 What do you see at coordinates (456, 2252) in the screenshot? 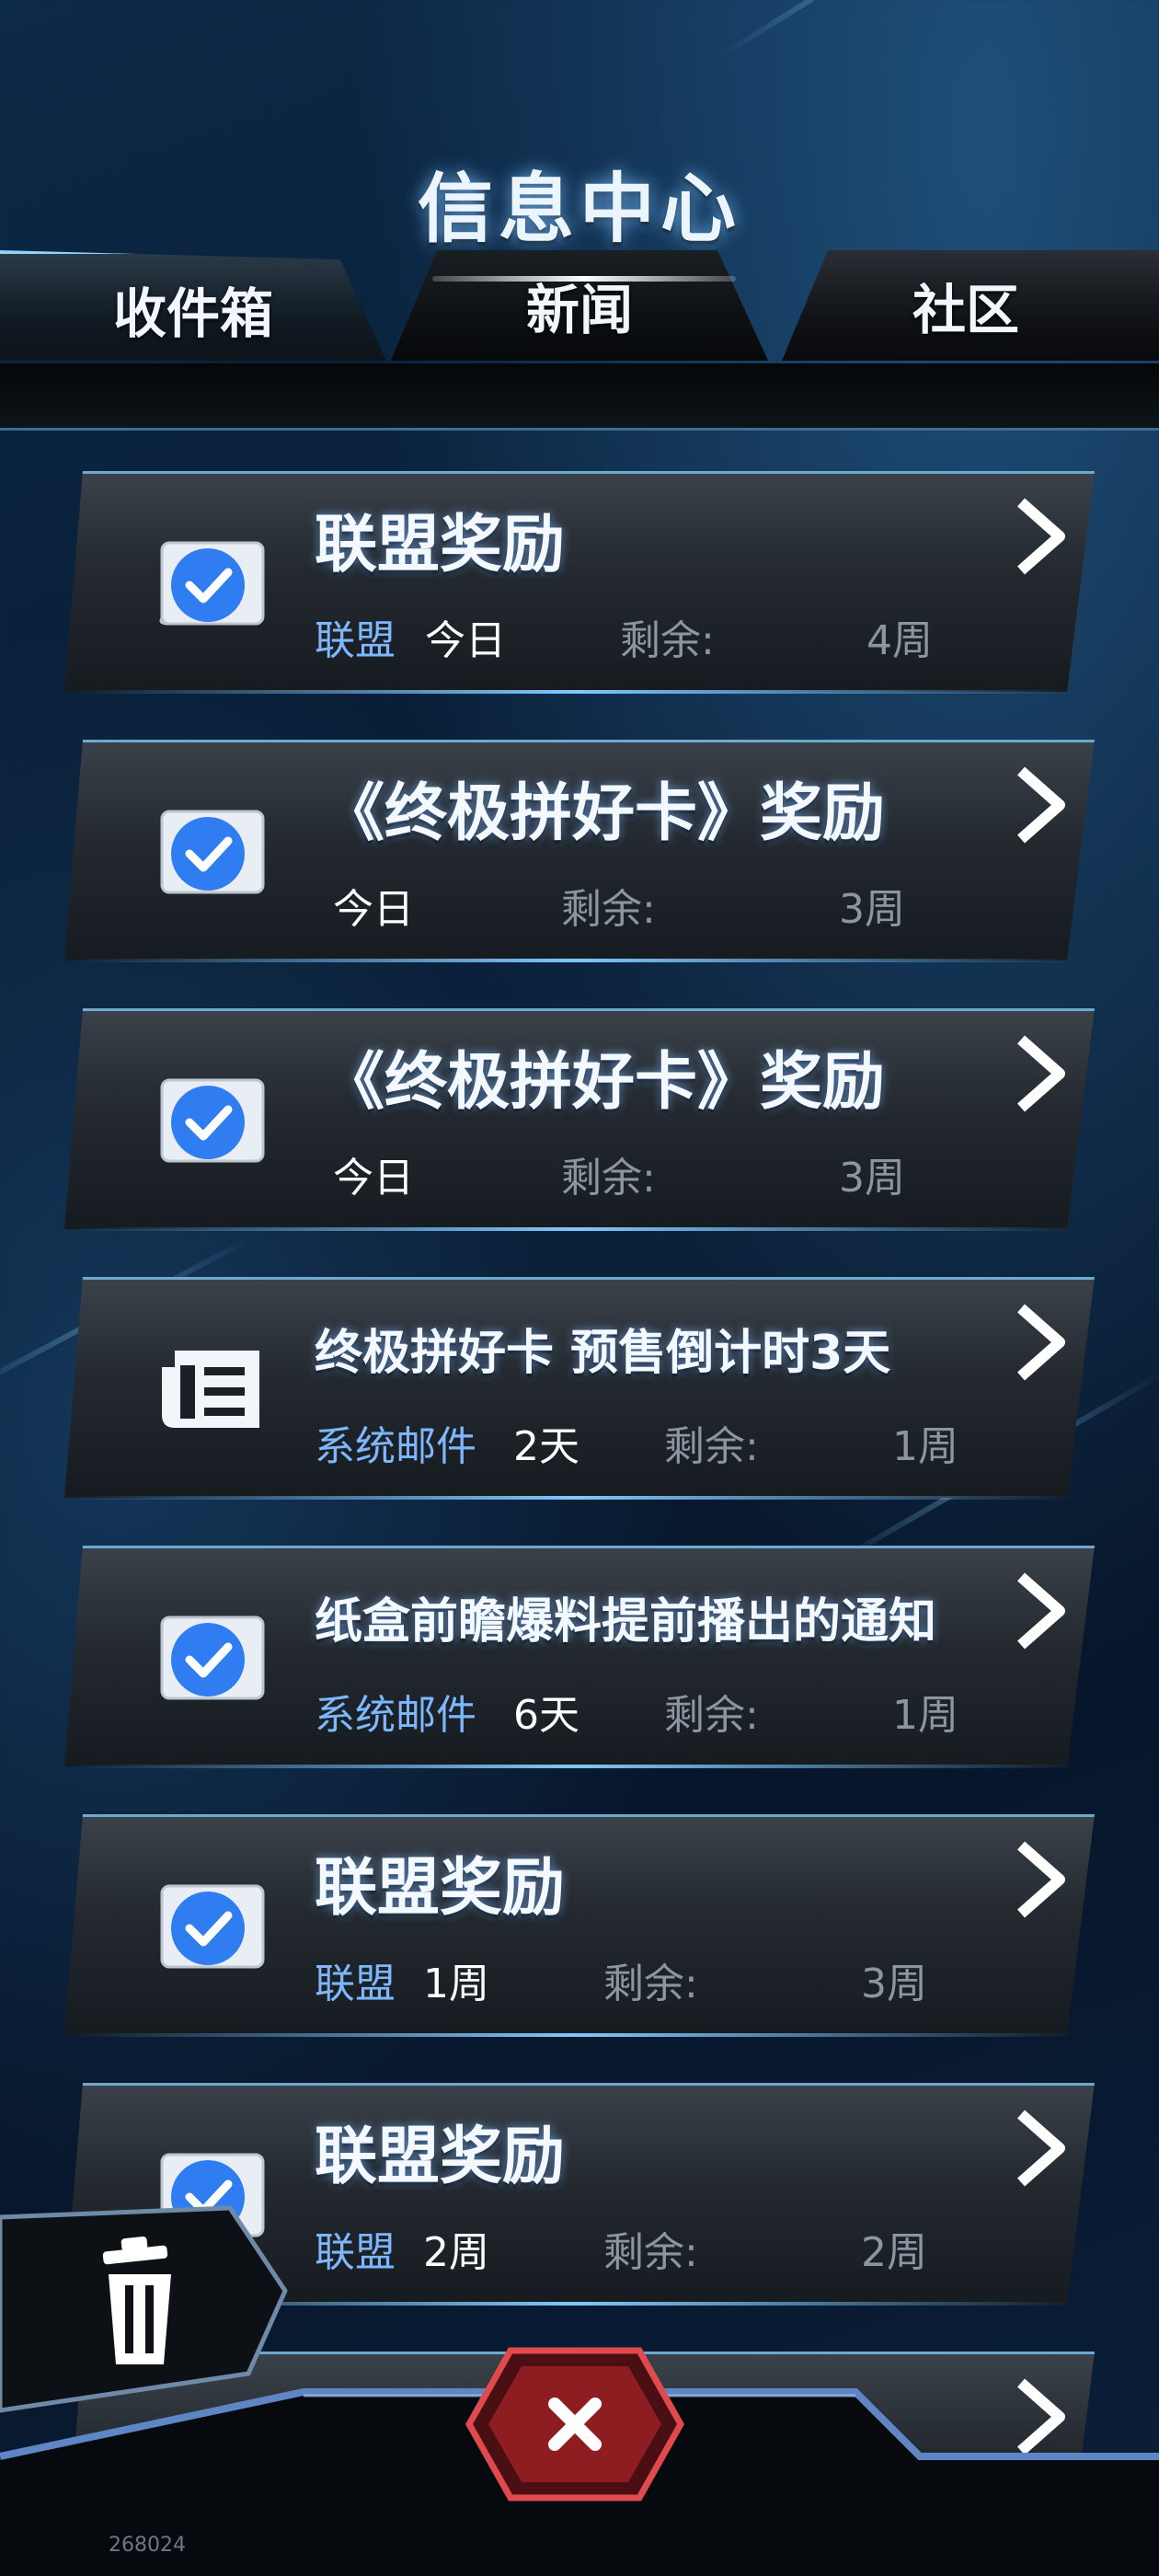
I see `message-age: 2周` at bounding box center [456, 2252].